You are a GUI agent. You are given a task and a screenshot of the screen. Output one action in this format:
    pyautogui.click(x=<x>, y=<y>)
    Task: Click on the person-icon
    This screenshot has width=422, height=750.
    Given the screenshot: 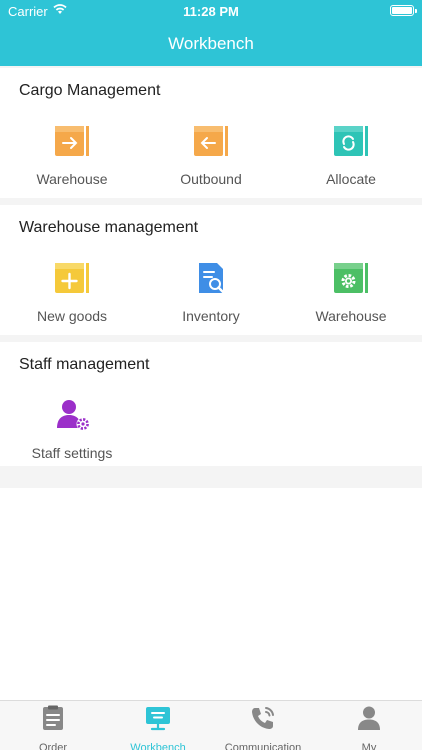 What is the action you would take?
    pyautogui.click(x=369, y=718)
    